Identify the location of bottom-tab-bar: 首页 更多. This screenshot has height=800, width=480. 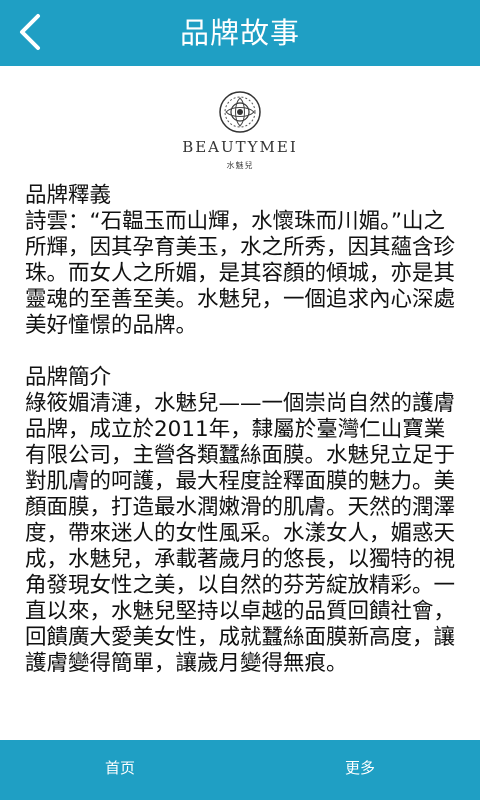
(240, 770).